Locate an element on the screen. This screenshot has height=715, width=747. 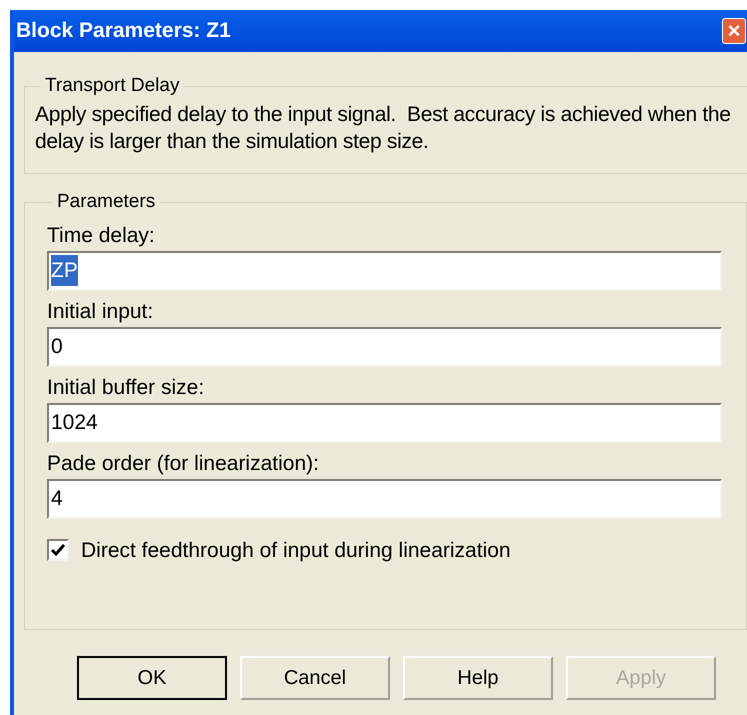
feedthrough-checkbox: Direct feedthrough of input during linearization is located at coordinates (384, 550).